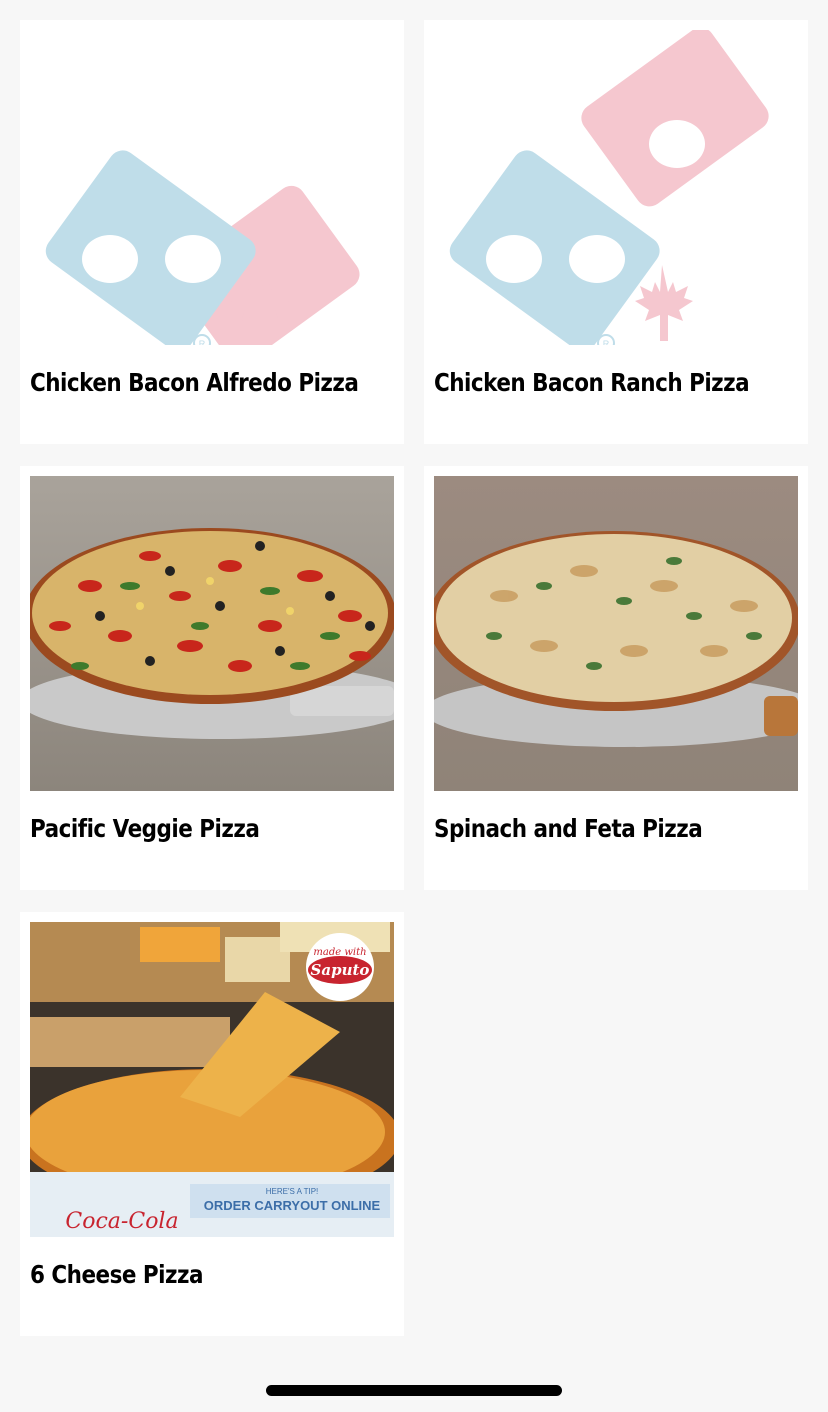  Describe the element at coordinates (121, 1221) in the screenshot. I see `coca-cola-text: Coca-Cola` at that location.